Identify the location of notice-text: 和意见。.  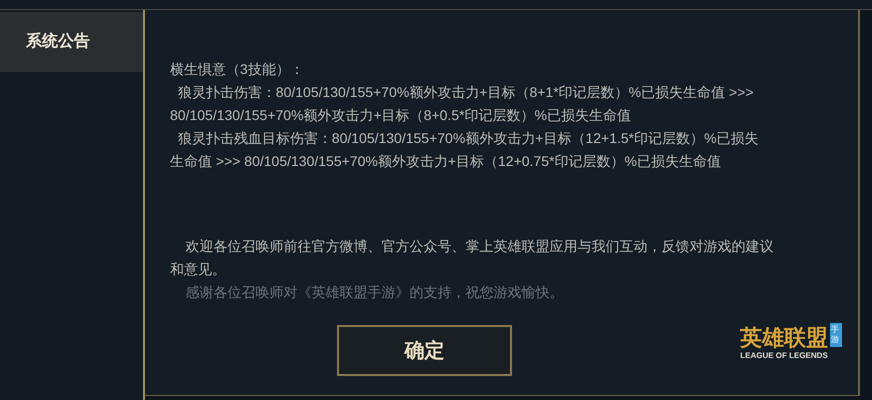
(198, 269).